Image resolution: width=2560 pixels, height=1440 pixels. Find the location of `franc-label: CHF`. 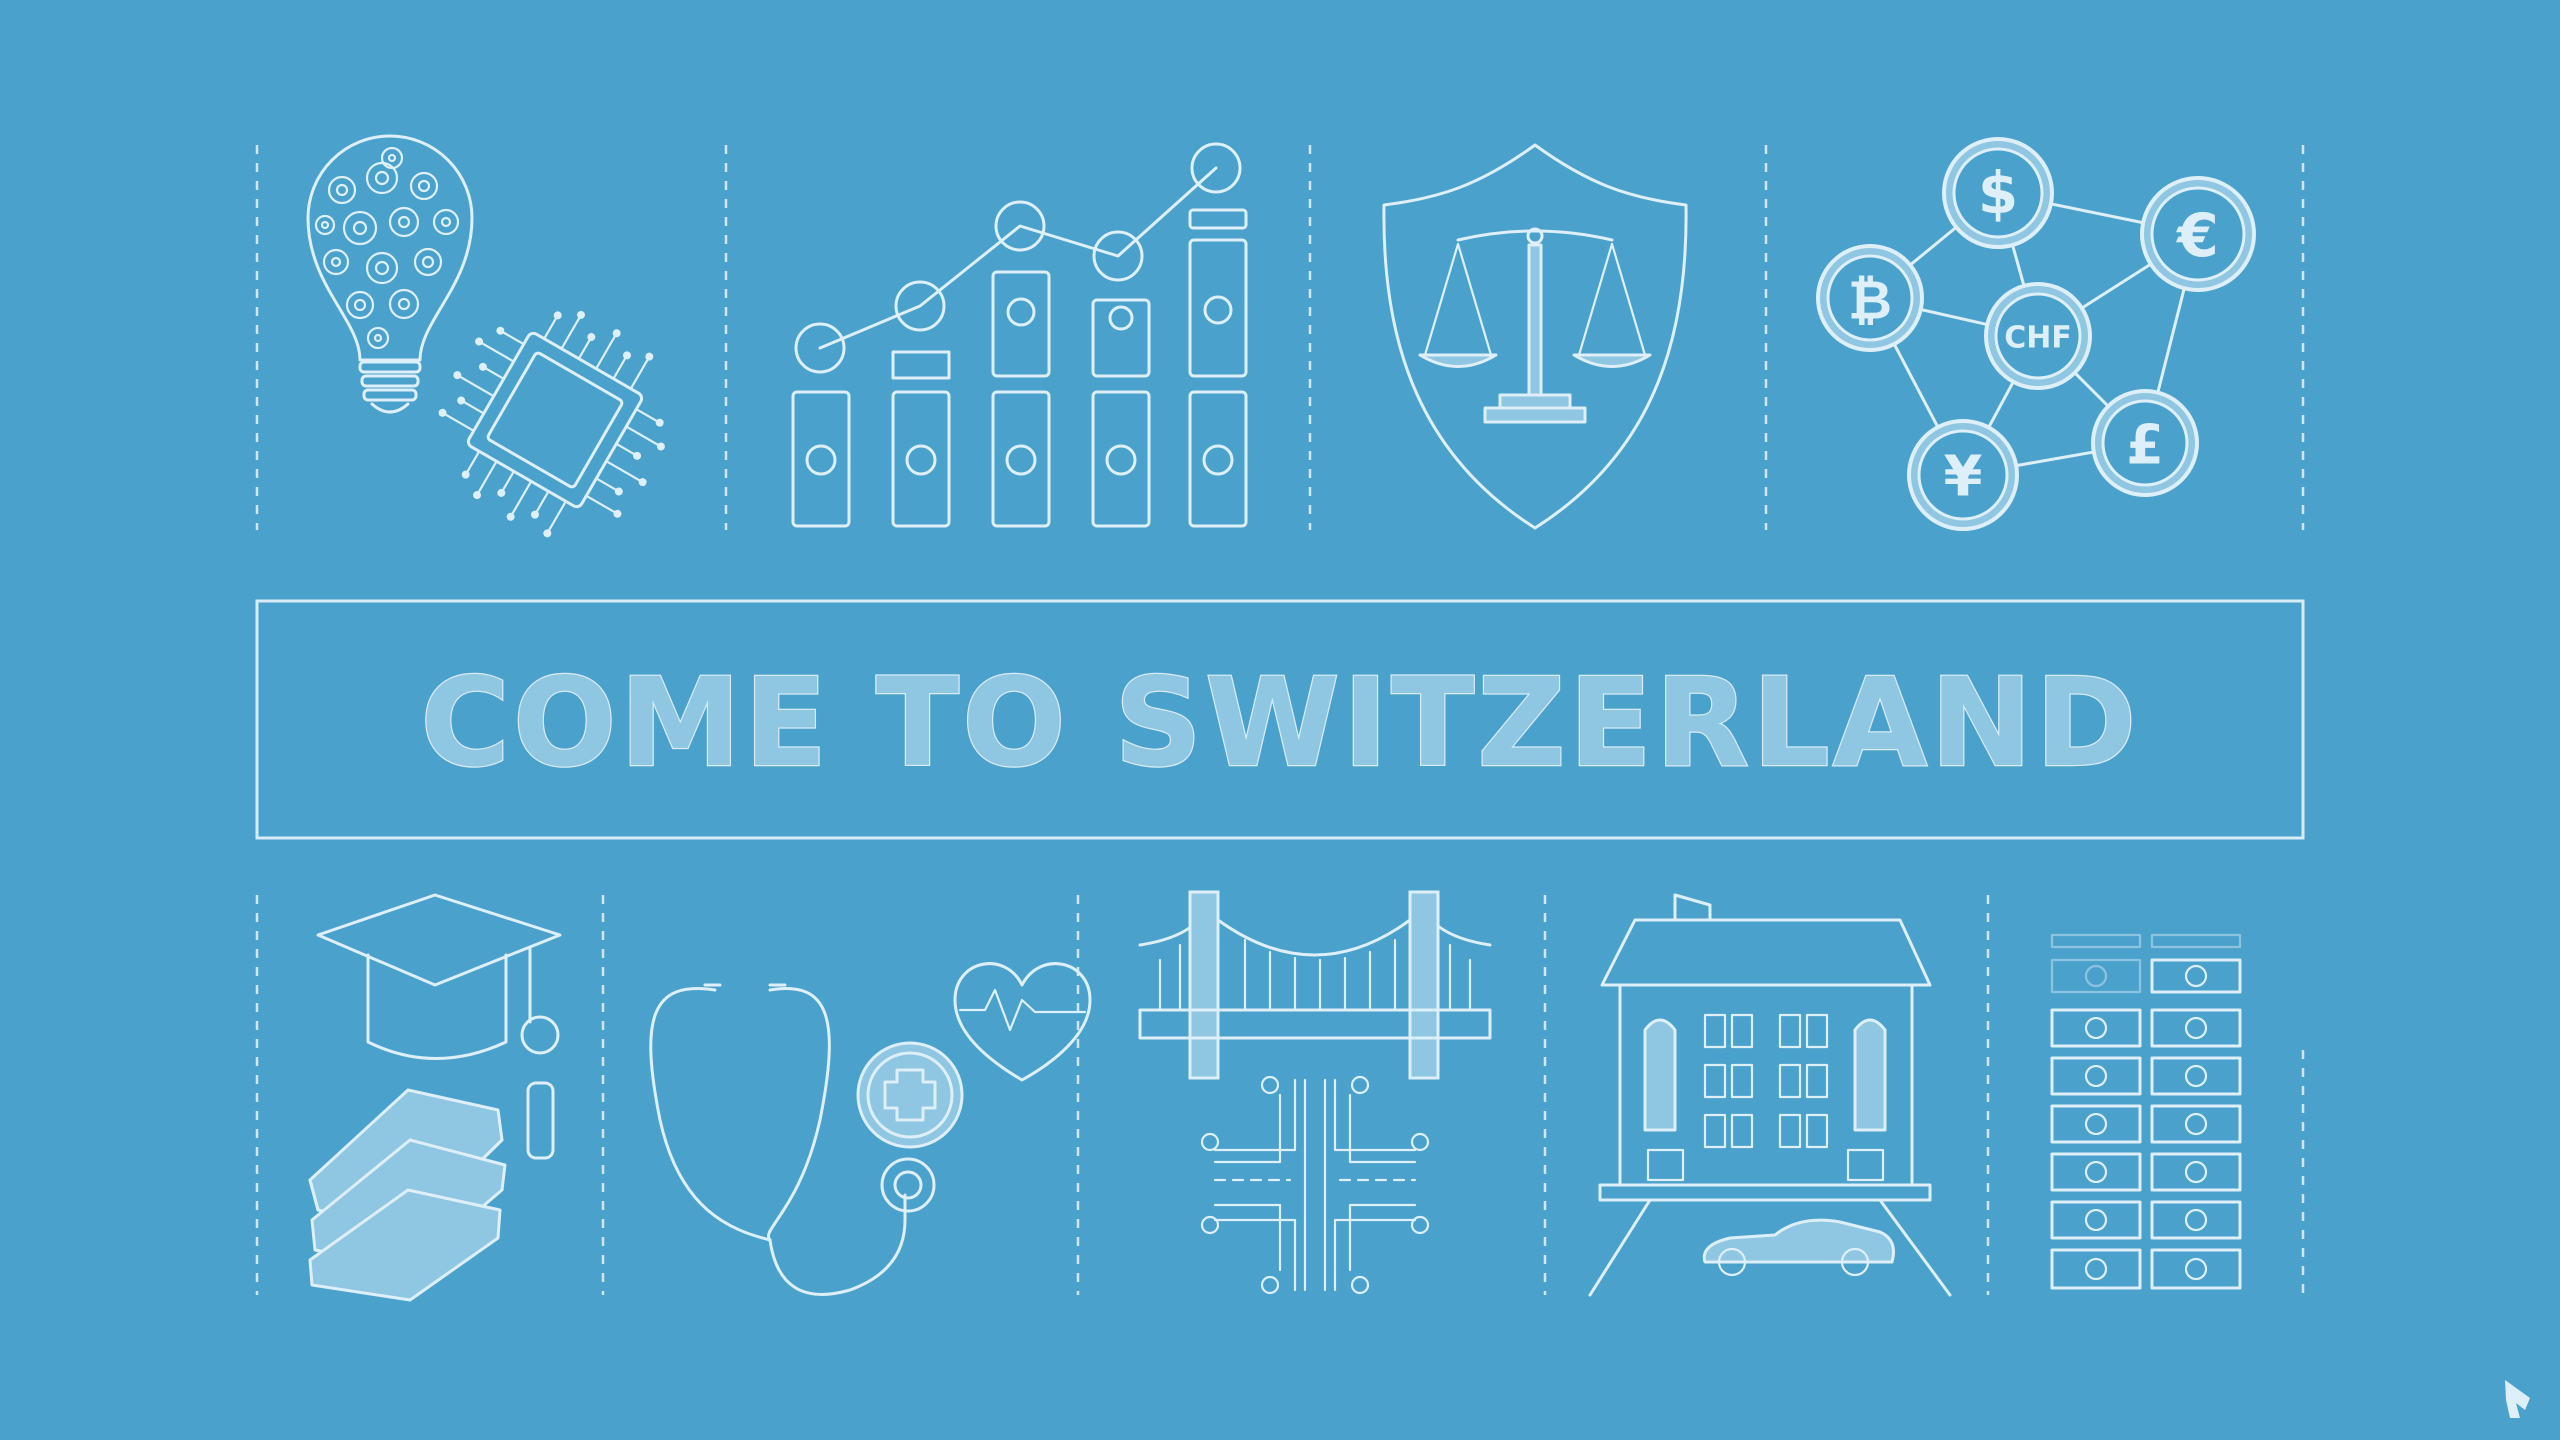

franc-label: CHF is located at coordinates (2038, 338).